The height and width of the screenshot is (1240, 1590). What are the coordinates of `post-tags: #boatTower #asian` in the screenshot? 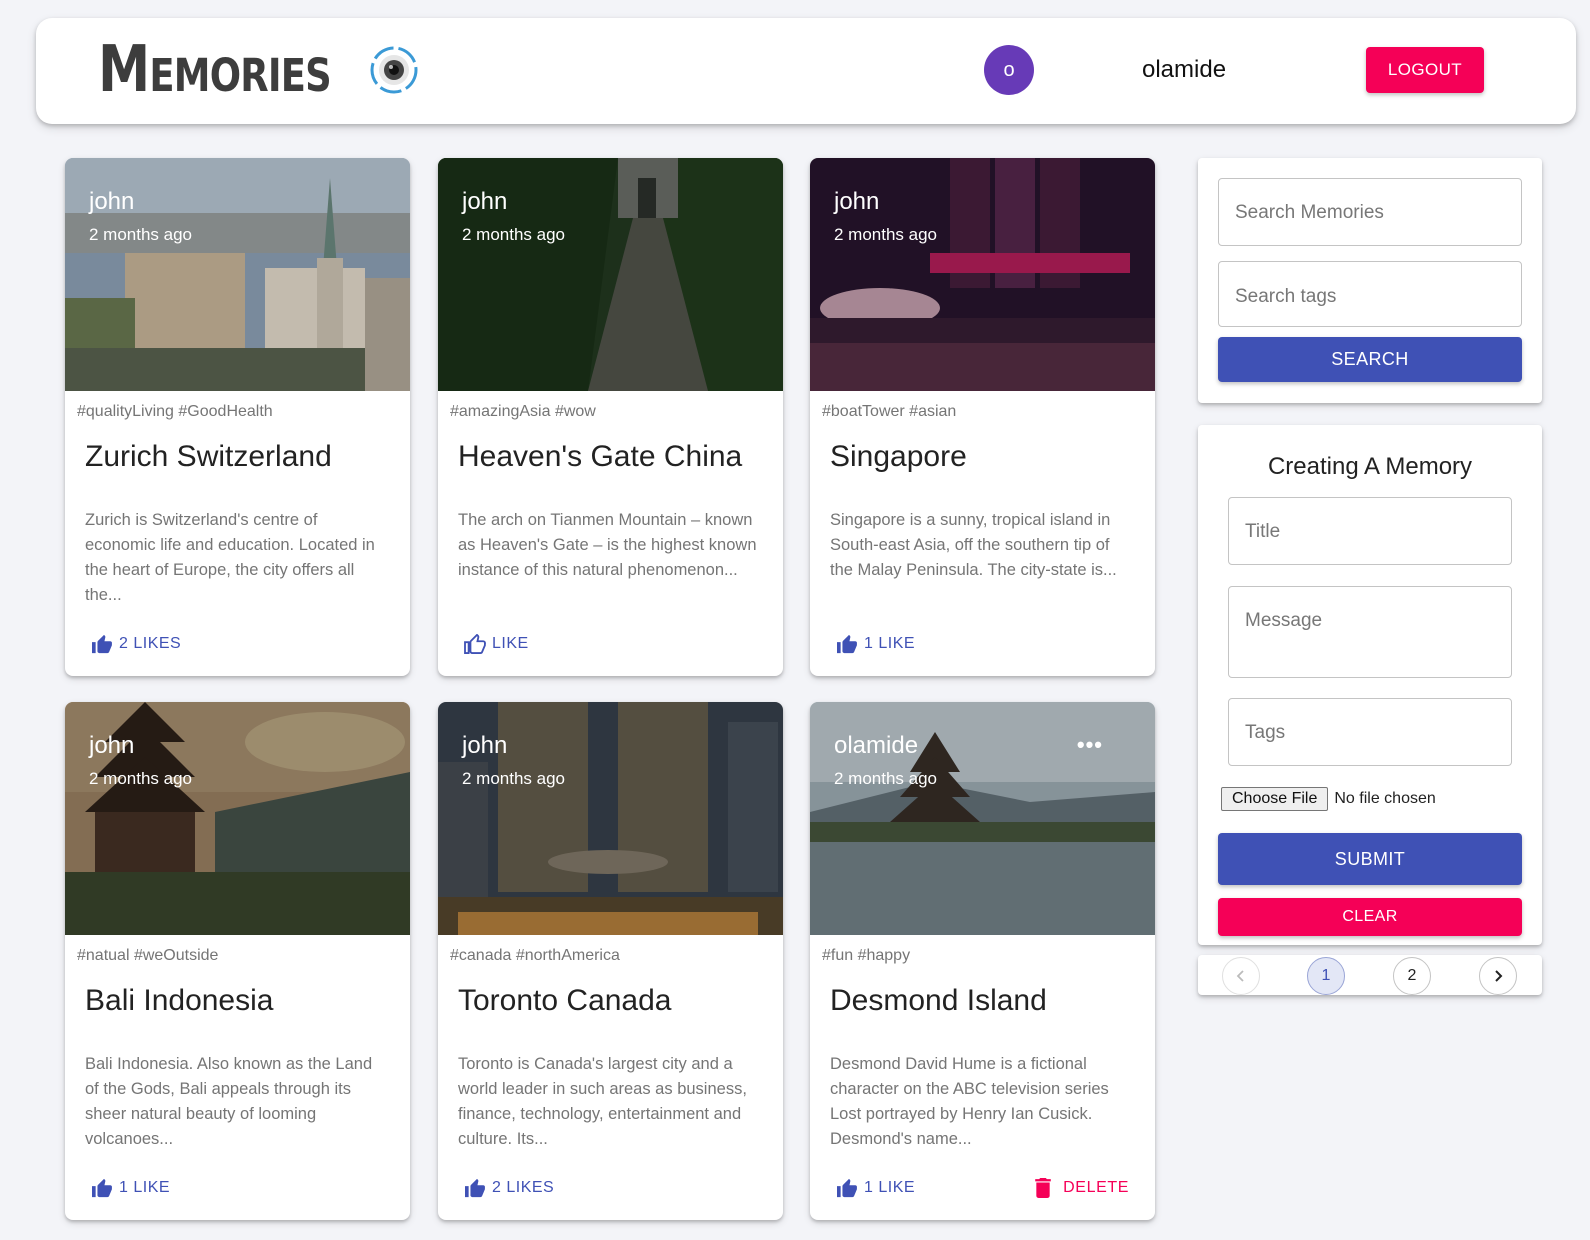 It's located at (889, 411).